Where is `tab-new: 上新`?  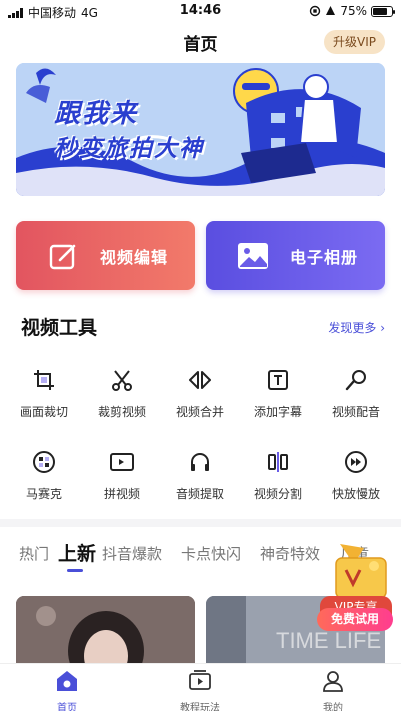
tab-new: 上新 is located at coordinates (77, 553).